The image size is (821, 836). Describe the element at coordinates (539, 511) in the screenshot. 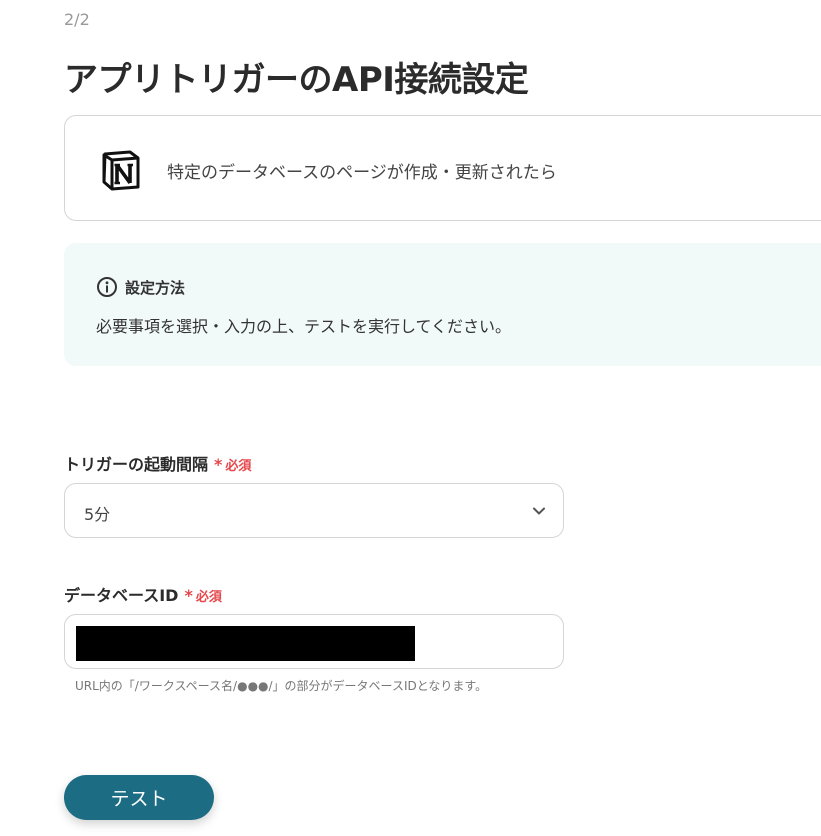

I see `chevron-down-icon` at that location.